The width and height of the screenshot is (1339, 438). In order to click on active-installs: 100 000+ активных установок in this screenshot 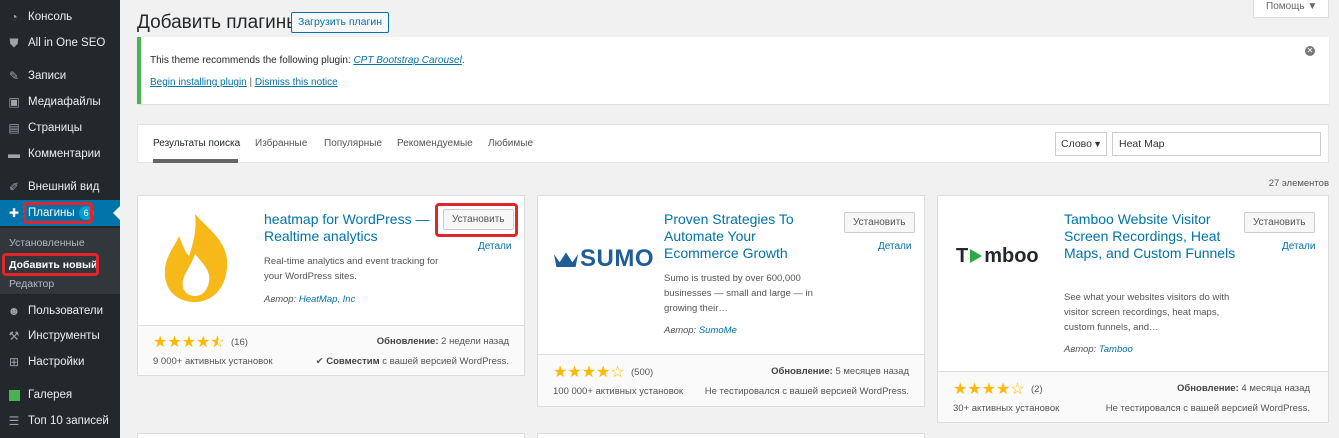, I will do `click(618, 391)`.